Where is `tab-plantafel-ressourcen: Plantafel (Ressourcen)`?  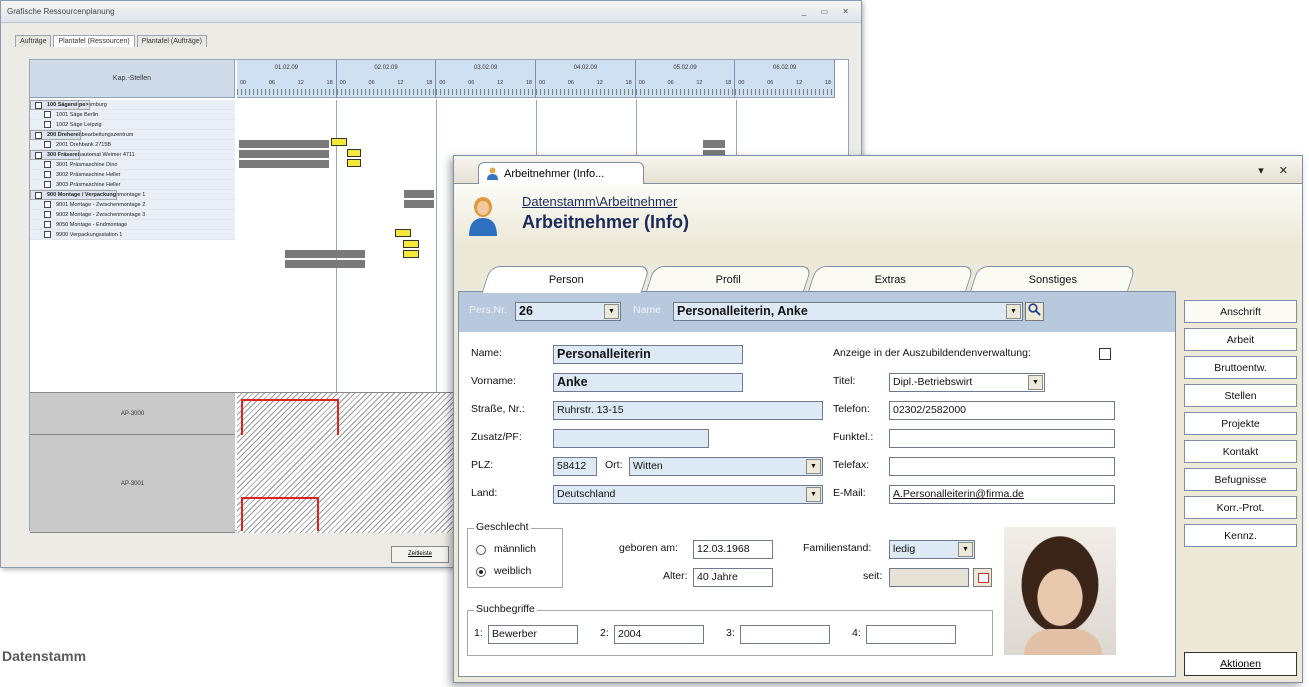 tab-plantafel-ressourcen: Plantafel (Ressourcen) is located at coordinates (94, 41).